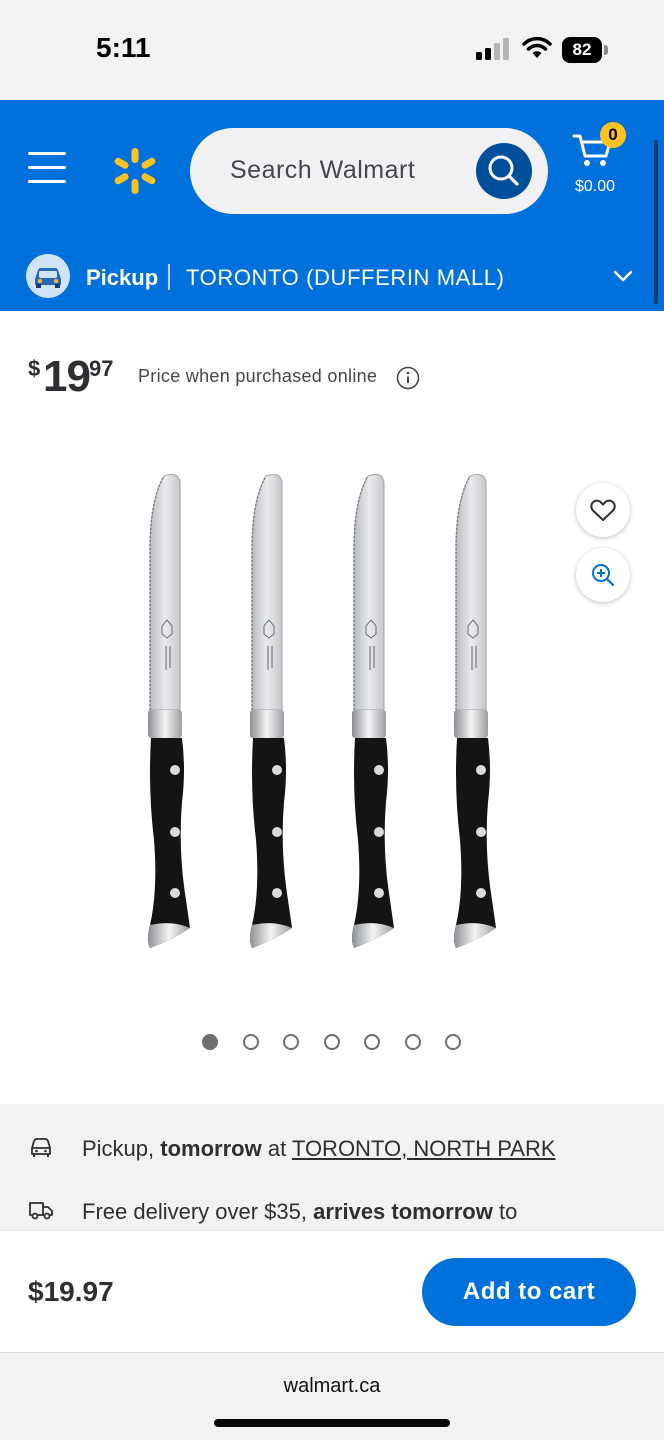 Image resolution: width=664 pixels, height=1440 pixels. I want to click on chevron-down-icon, so click(623, 276).